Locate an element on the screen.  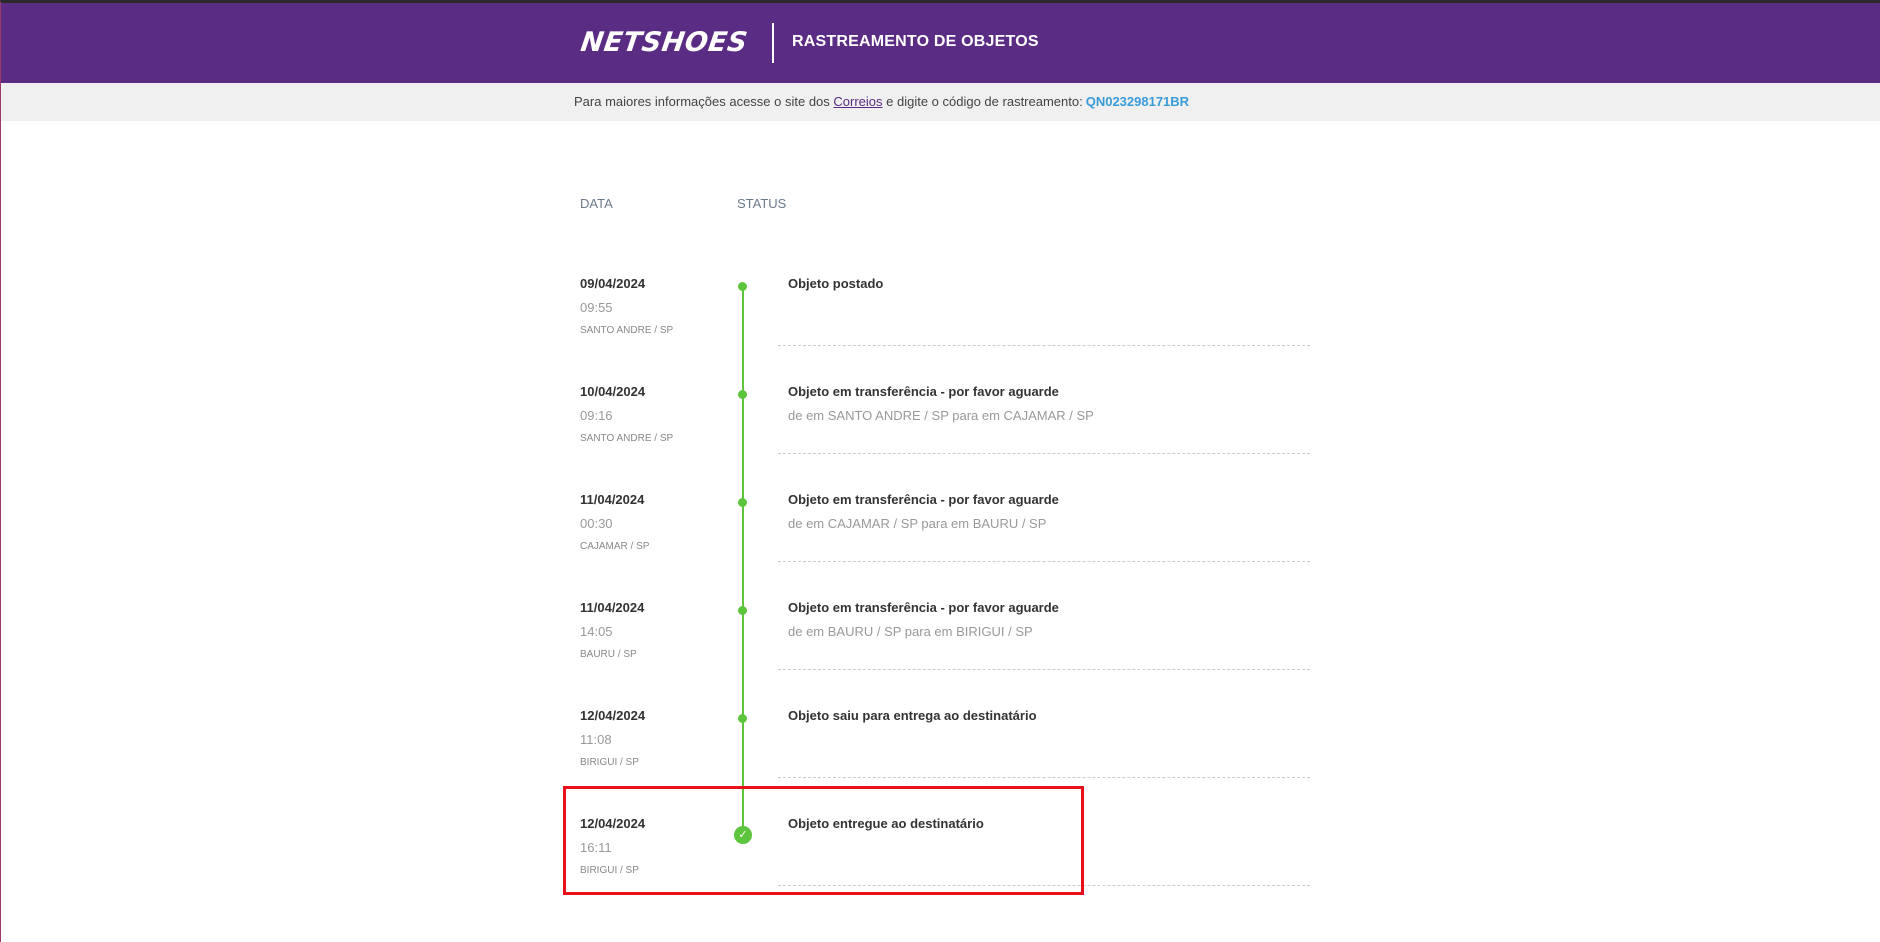
info-text-after: e digite o código de rastreamento: is located at coordinates (982, 101).